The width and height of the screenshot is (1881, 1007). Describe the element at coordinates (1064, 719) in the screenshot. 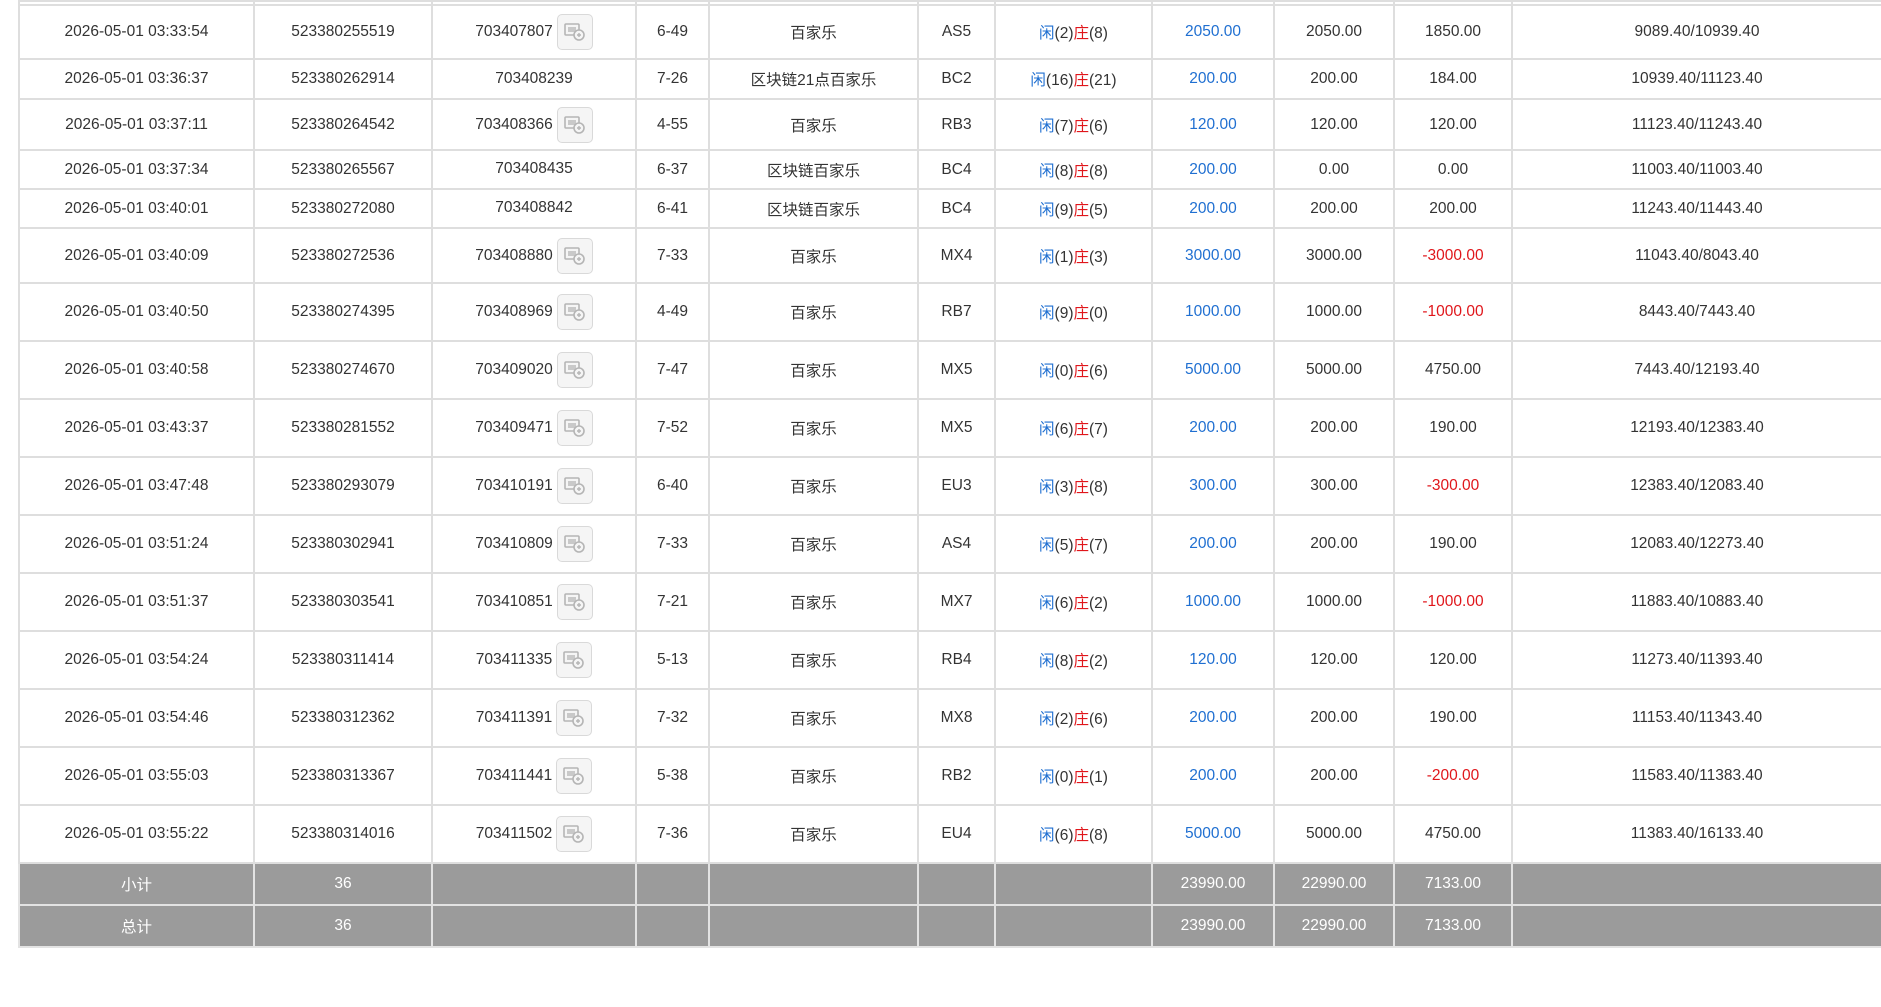

I see `player-points: (2)` at that location.